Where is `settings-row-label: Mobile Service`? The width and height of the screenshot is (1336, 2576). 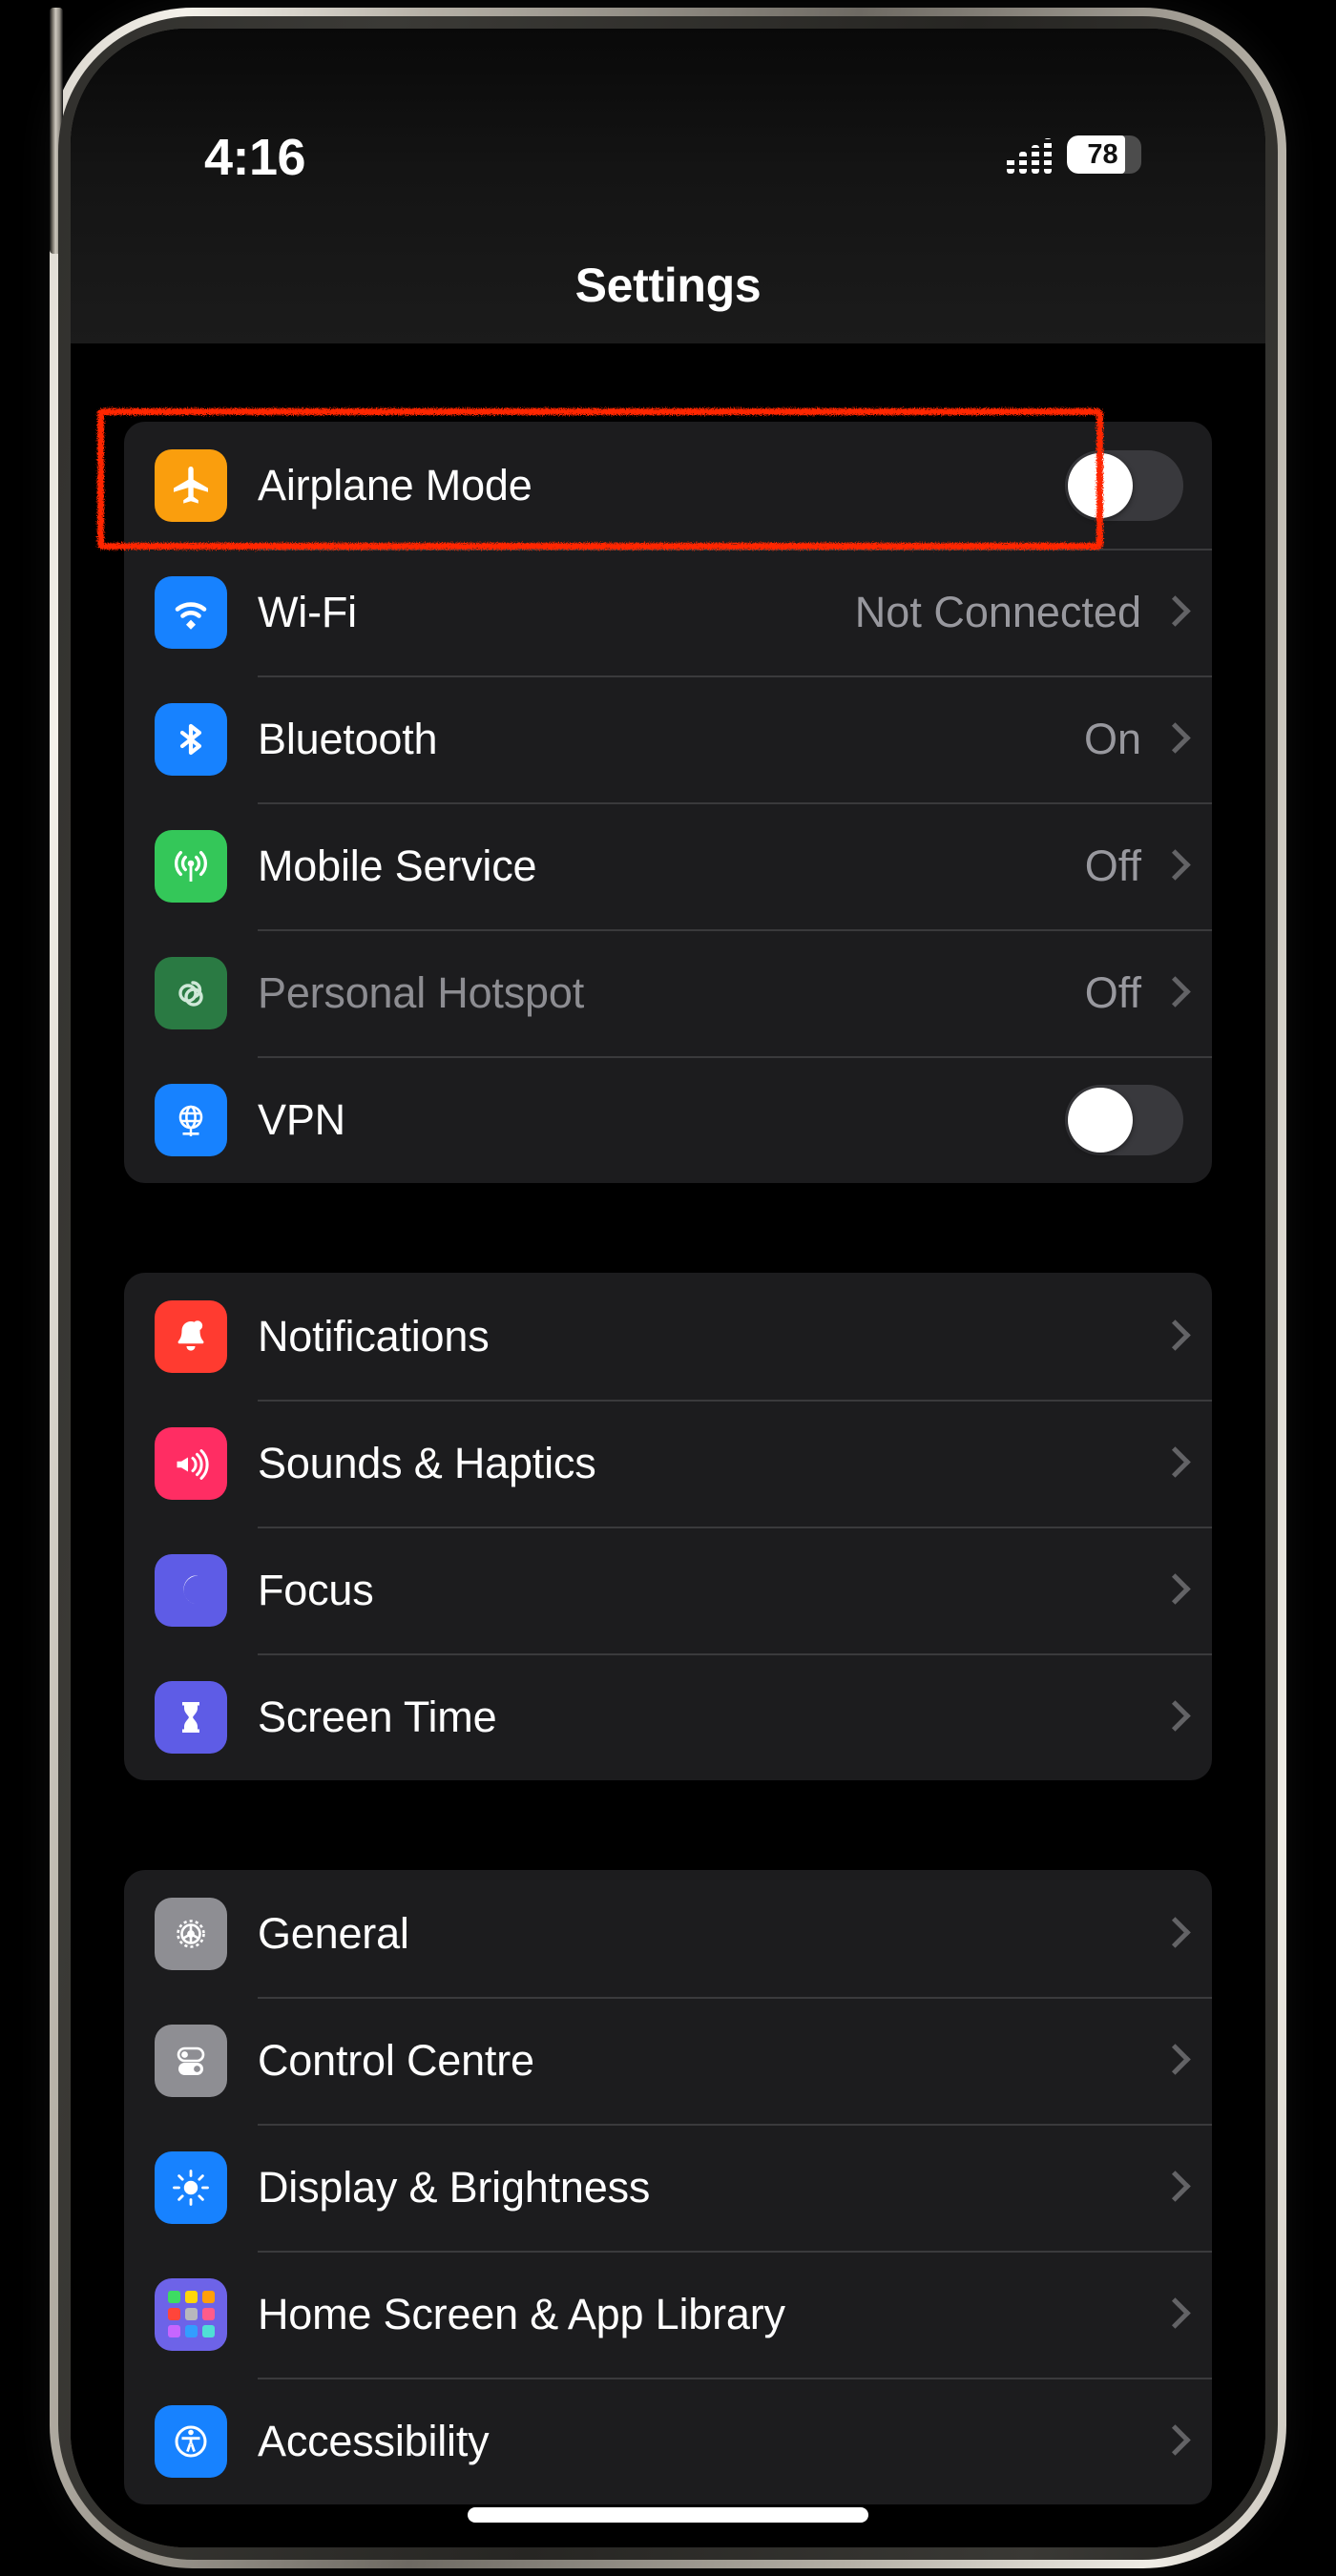 settings-row-label: Mobile Service is located at coordinates (397, 865).